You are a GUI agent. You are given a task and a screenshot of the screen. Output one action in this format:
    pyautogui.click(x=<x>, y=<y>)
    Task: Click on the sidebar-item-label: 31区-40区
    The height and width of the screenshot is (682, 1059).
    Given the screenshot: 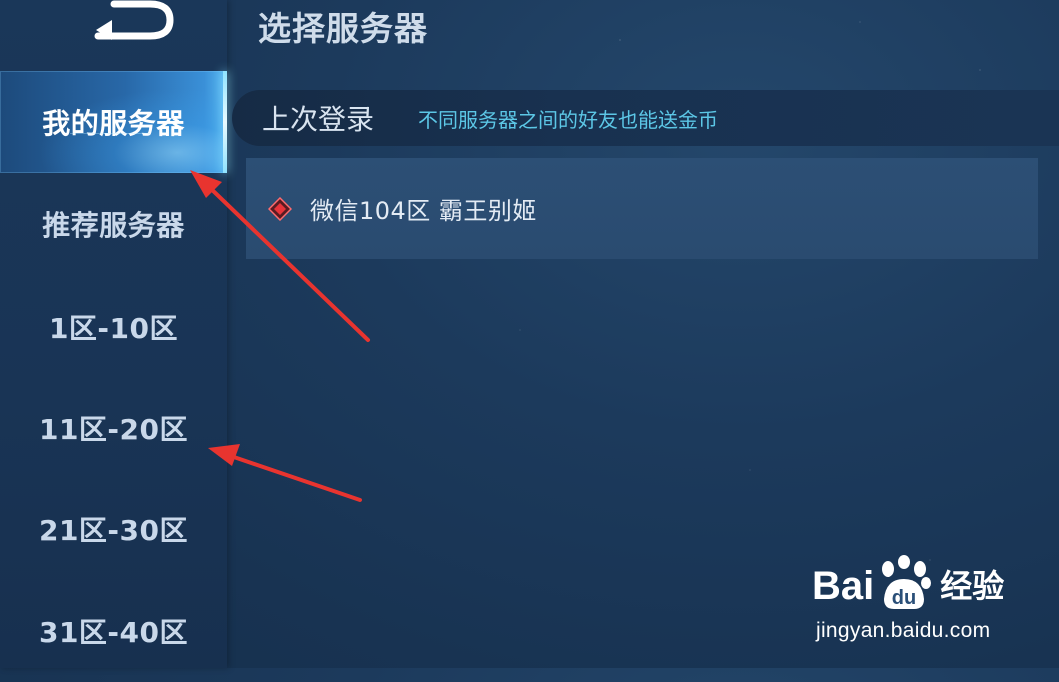 What is the action you would take?
    pyautogui.click(x=113, y=632)
    